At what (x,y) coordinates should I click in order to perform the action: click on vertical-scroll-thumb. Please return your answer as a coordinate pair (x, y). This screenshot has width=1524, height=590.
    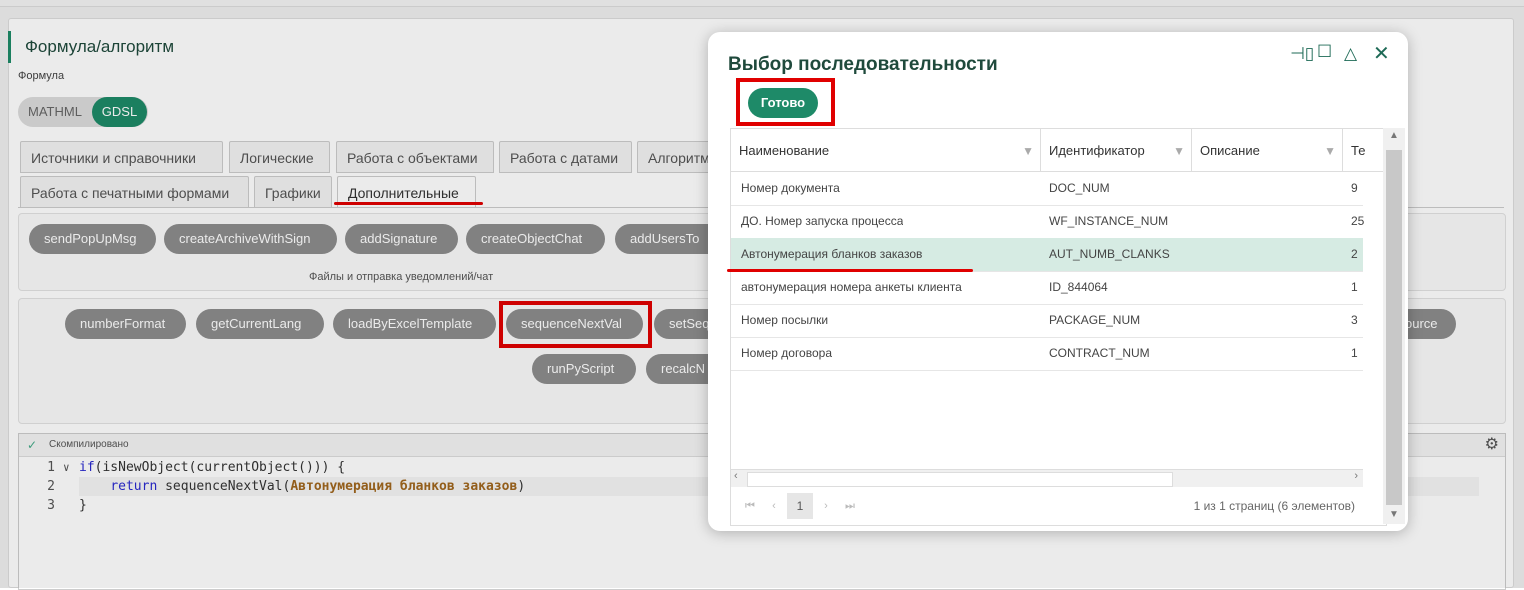
    Looking at the image, I should click on (1394, 327).